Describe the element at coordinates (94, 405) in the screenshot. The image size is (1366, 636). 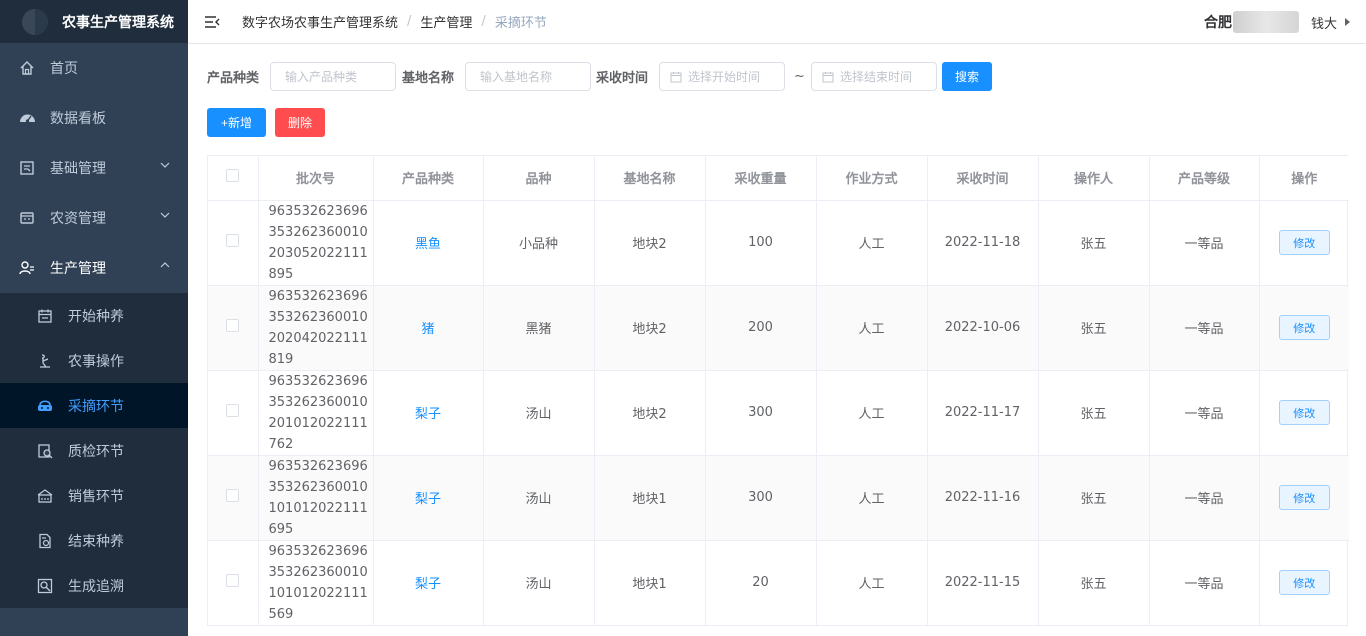
I see `sidebar-item-harvest: 采摘环节` at that location.